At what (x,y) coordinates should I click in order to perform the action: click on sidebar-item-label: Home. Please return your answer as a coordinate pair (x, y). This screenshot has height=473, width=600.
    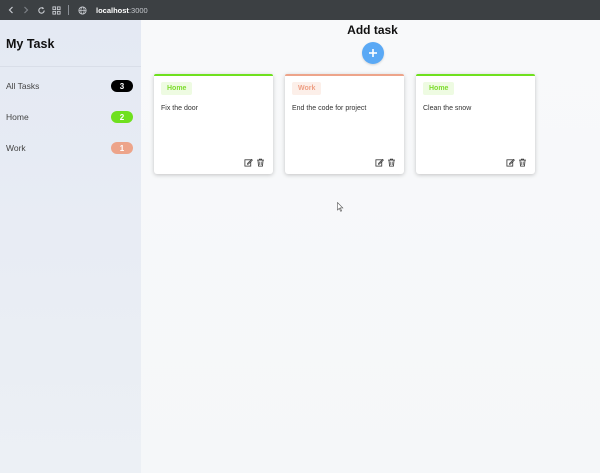
    Looking at the image, I should click on (17, 117).